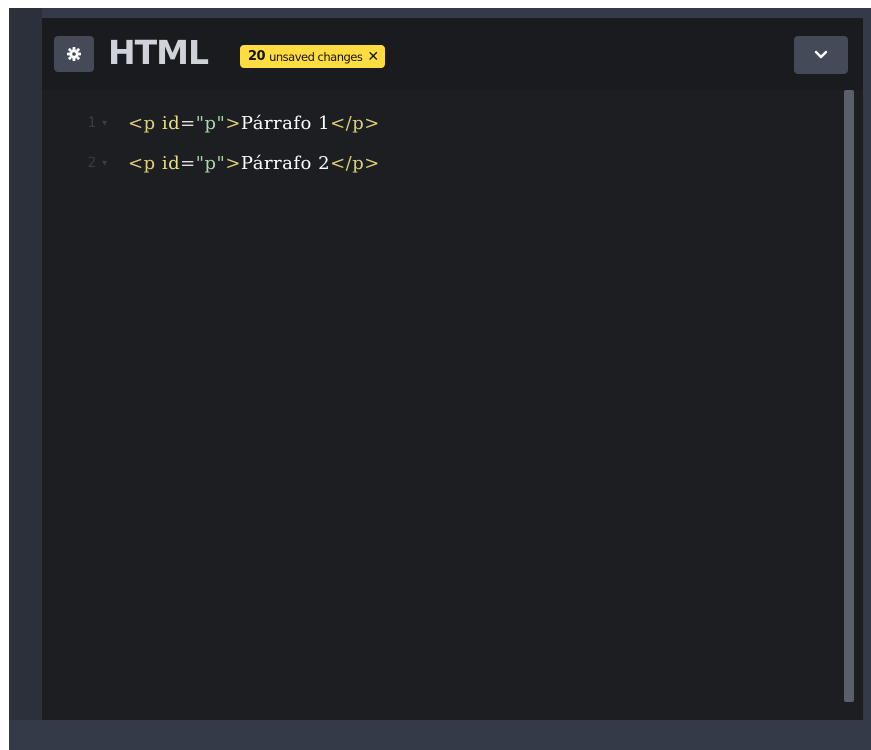  Describe the element at coordinates (25, 364) in the screenshot. I see `left-panel-strip` at that location.